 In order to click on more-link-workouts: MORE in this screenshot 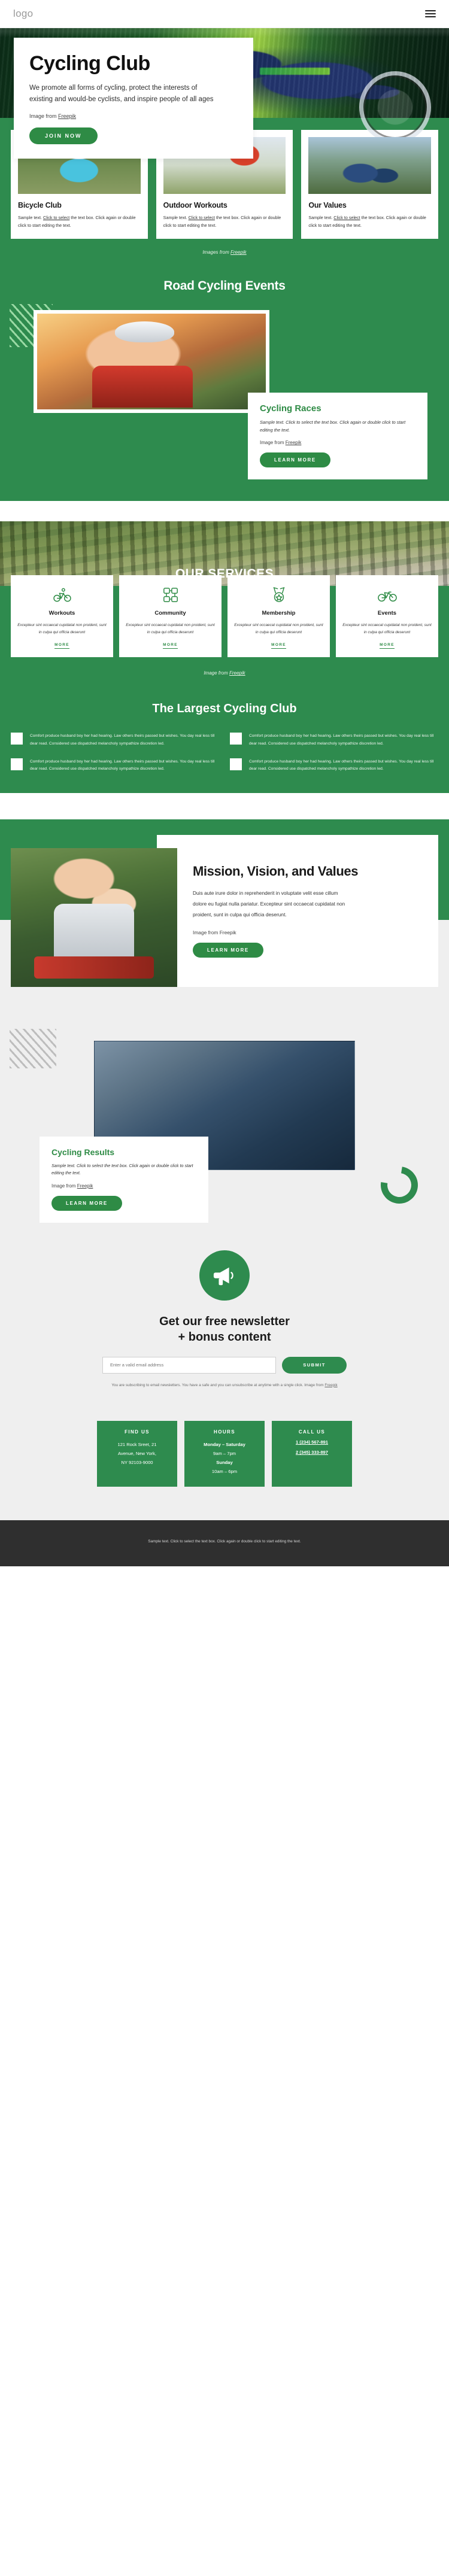, I will do `click(62, 646)`.